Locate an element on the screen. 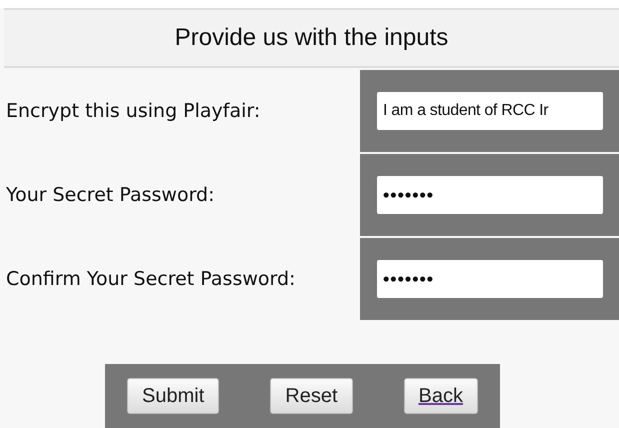 Image resolution: width=619 pixels, height=428 pixels. form-button: Reset is located at coordinates (311, 396).